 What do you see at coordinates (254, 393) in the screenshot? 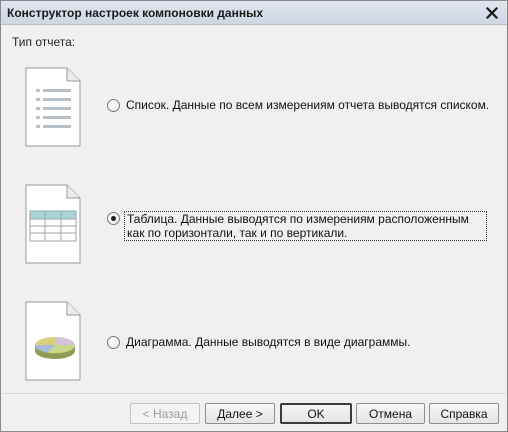
I see `footer-separator` at bounding box center [254, 393].